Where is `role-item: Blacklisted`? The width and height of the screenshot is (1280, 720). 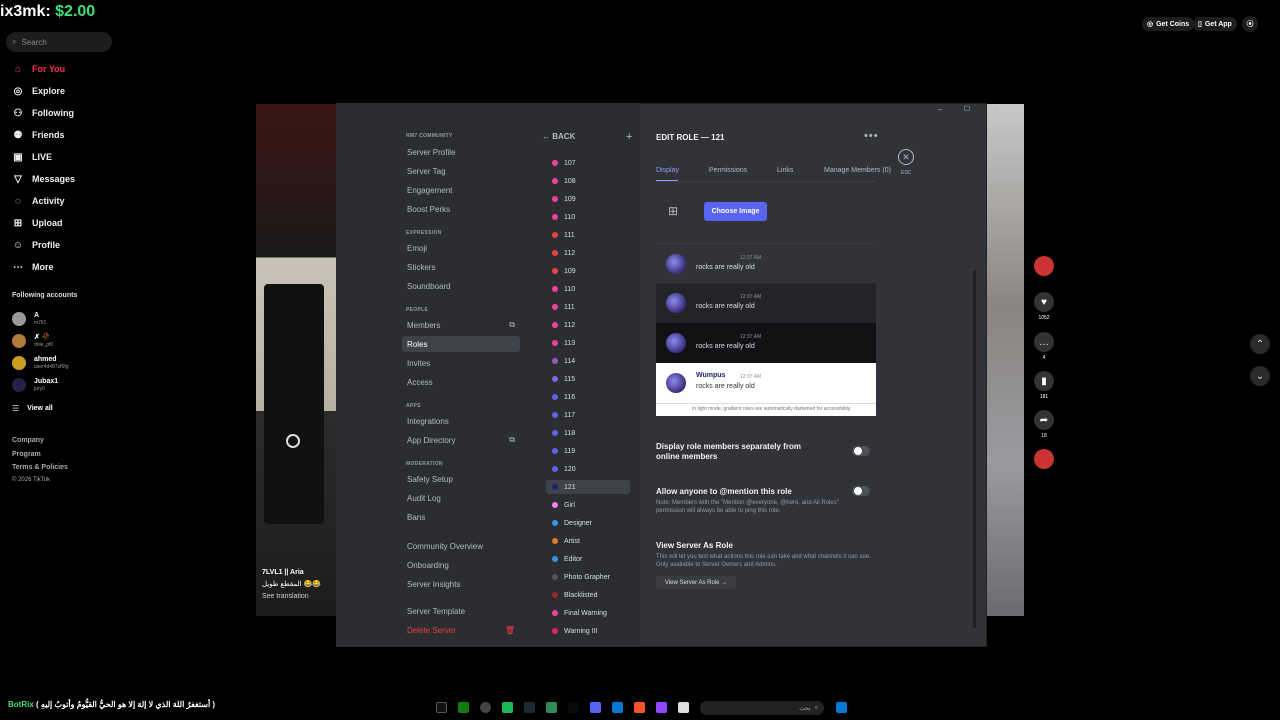
role-item: Blacklisted is located at coordinates (588, 595).